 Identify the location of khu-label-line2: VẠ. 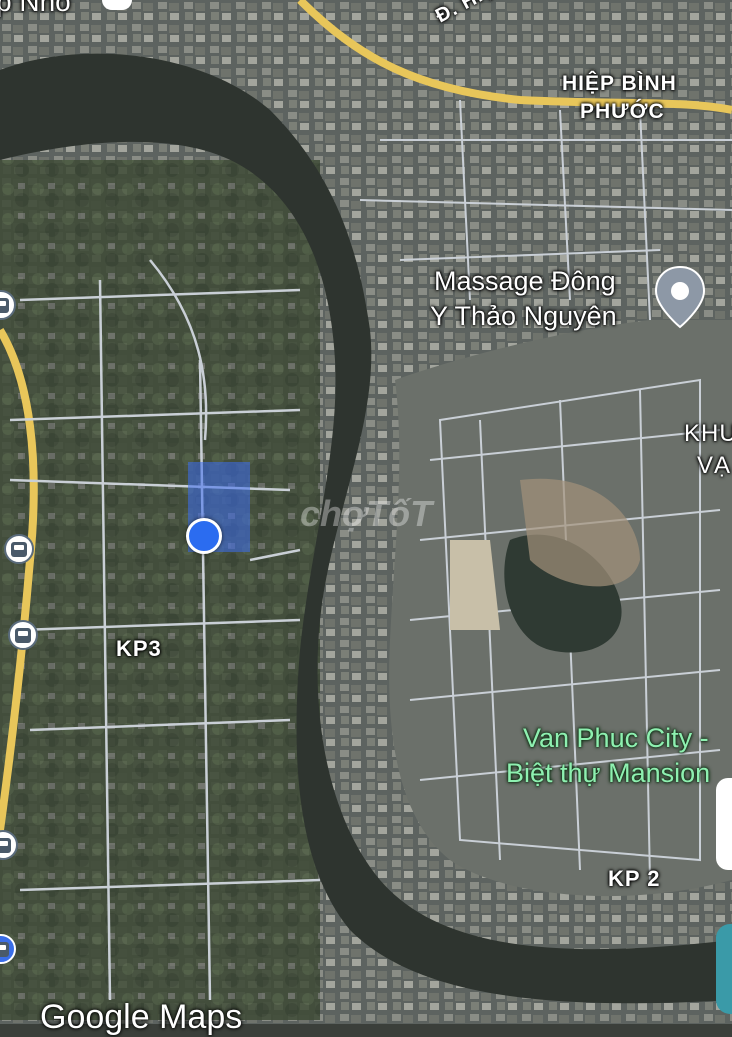
(714, 465).